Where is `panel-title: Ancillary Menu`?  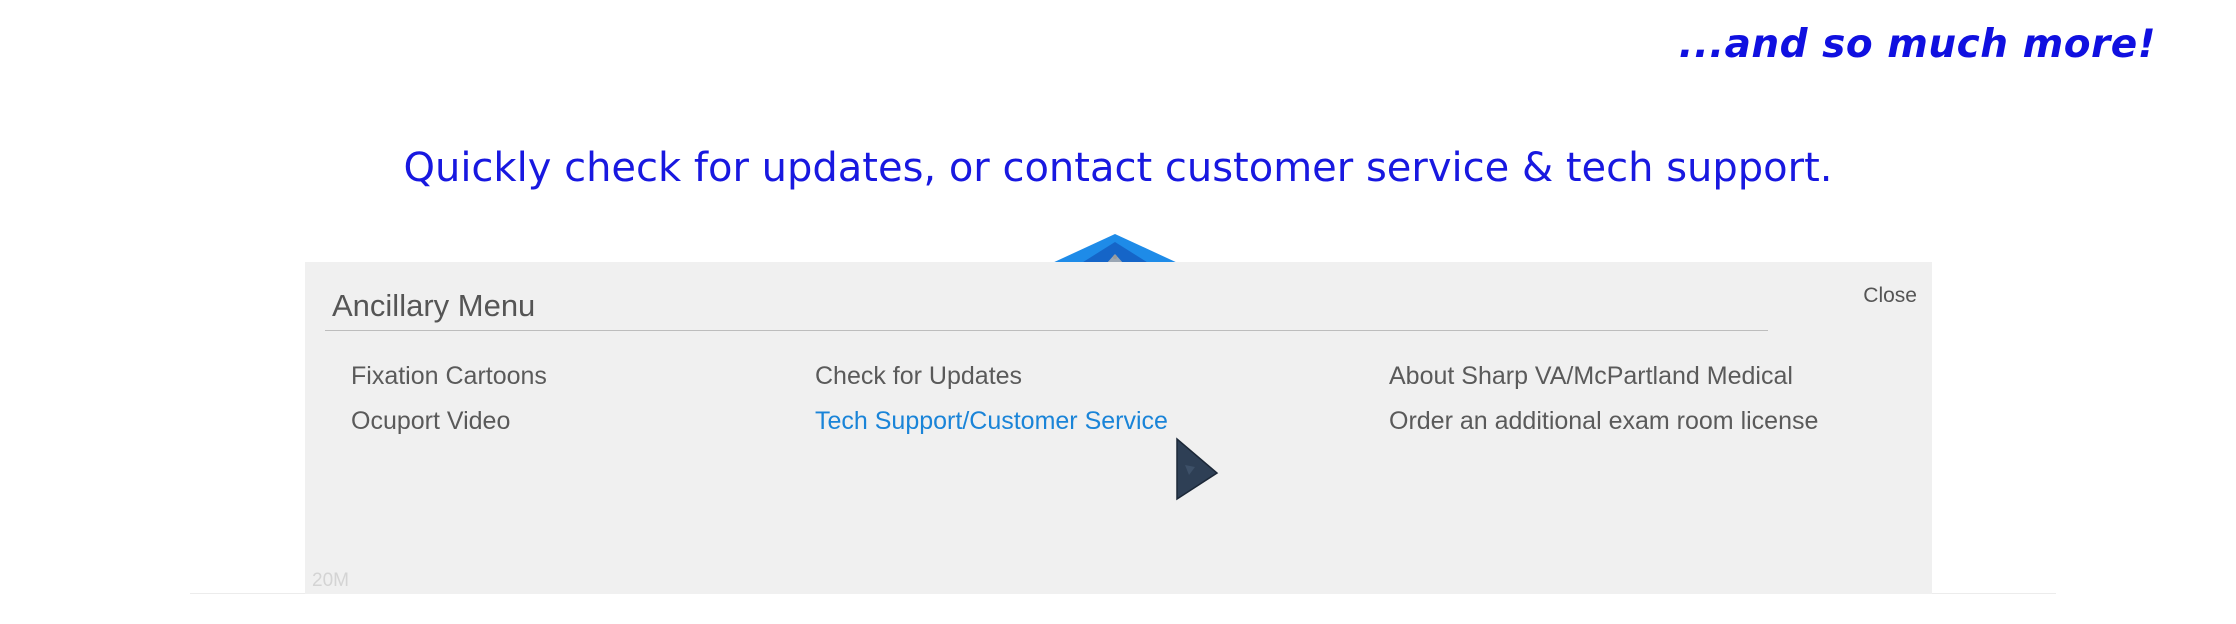
panel-title: Ancillary Menu is located at coordinates (434, 305).